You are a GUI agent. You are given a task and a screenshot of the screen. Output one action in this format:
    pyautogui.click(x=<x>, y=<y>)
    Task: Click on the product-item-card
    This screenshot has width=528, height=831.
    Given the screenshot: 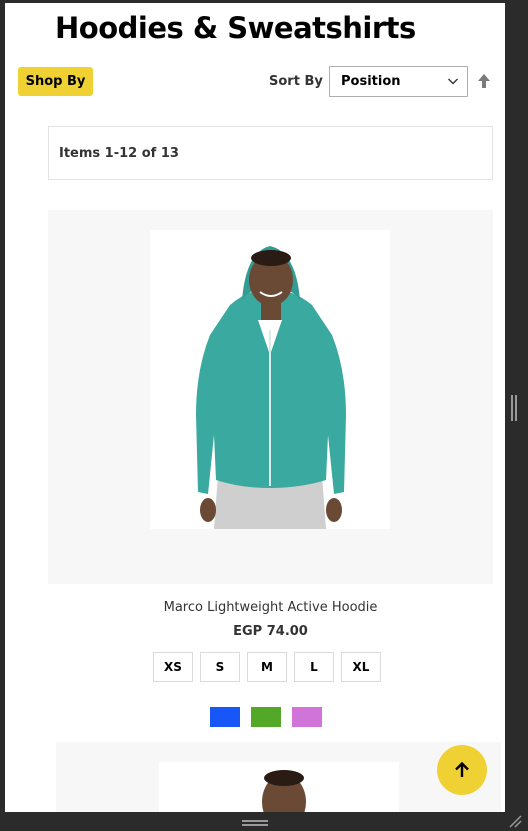 What is the action you would take?
    pyautogui.click(x=278, y=777)
    